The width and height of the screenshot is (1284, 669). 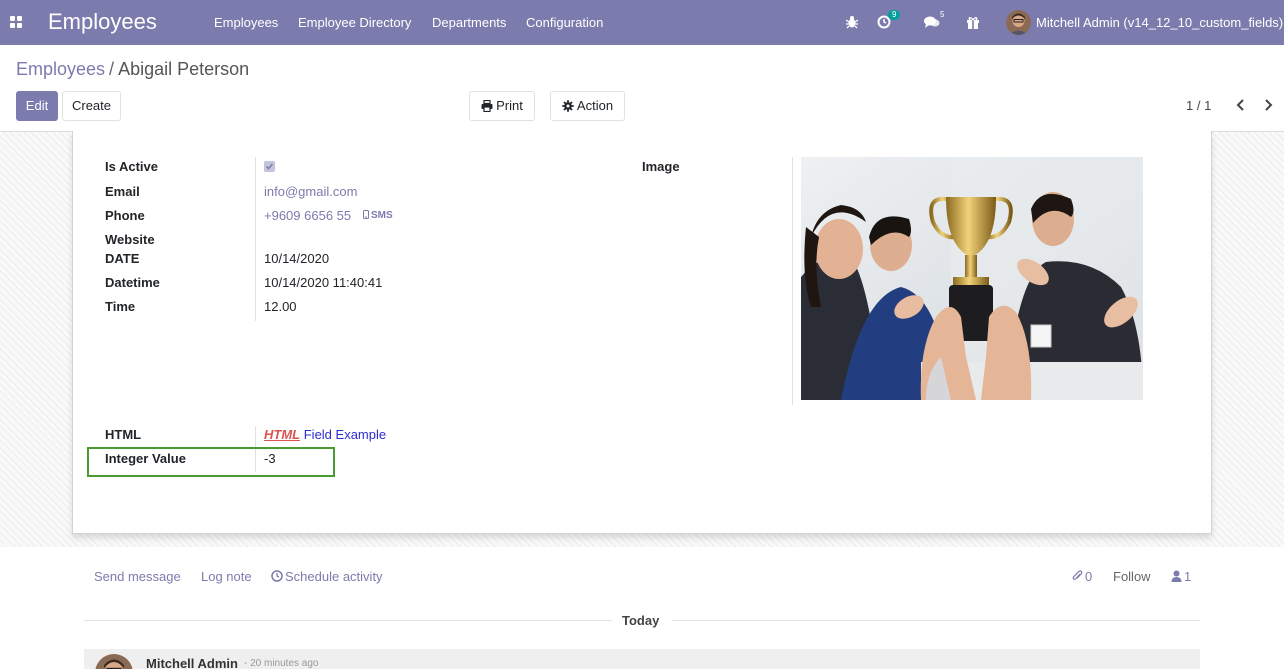 What do you see at coordinates (1268, 105) in the screenshot?
I see `pager-next-icon` at bounding box center [1268, 105].